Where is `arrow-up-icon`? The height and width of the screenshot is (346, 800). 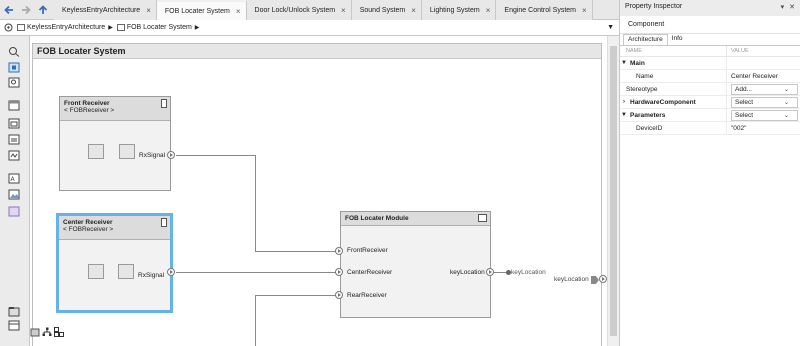 arrow-up-icon is located at coordinates (42, 9).